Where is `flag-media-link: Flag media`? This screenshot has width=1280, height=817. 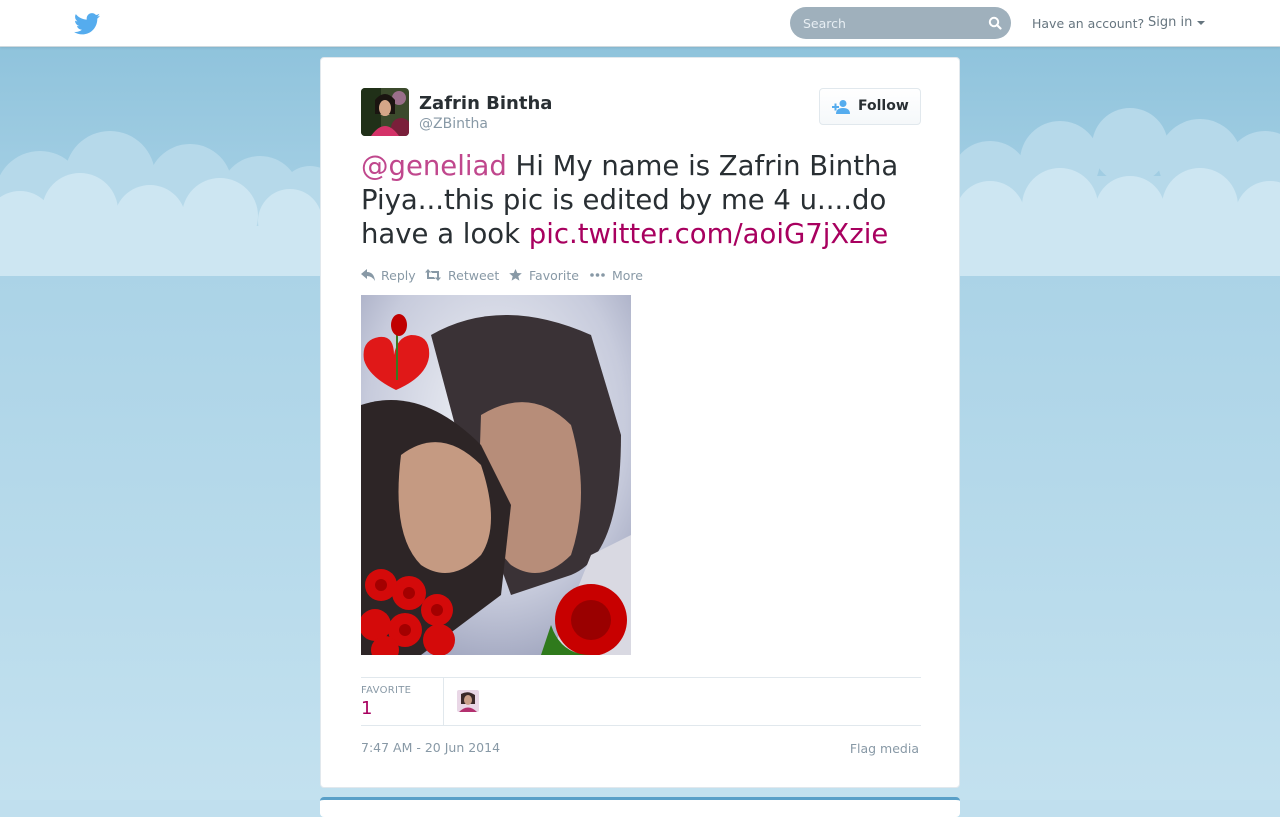
flag-media-link: Flag media is located at coordinates (884, 748).